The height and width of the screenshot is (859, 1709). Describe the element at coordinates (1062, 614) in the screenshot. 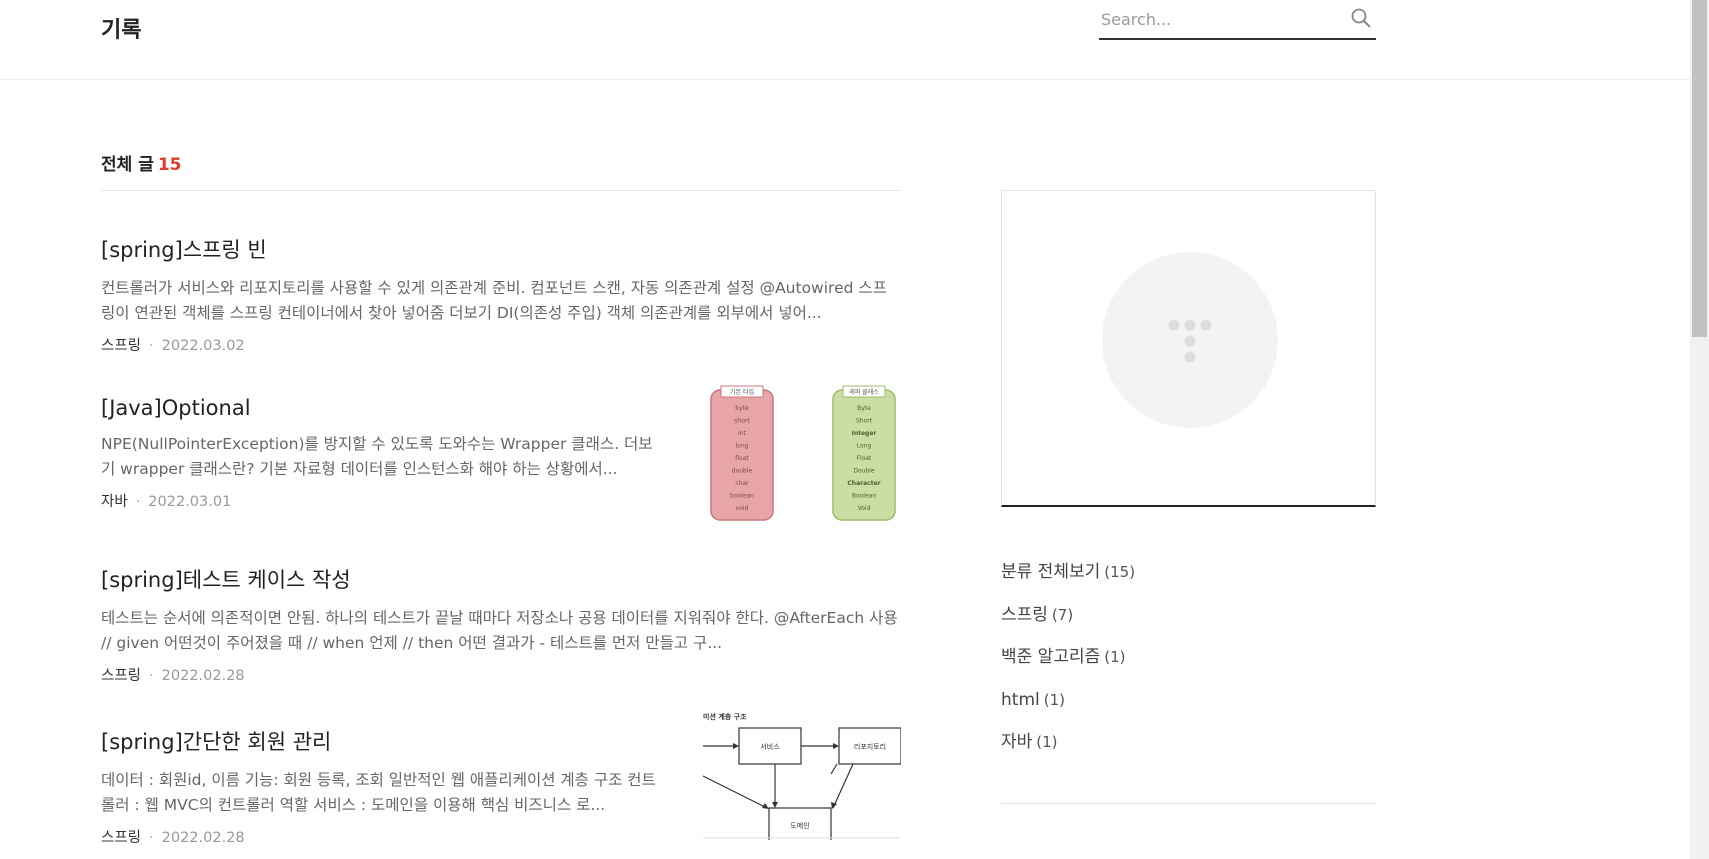

I see `category-count: (7)` at that location.